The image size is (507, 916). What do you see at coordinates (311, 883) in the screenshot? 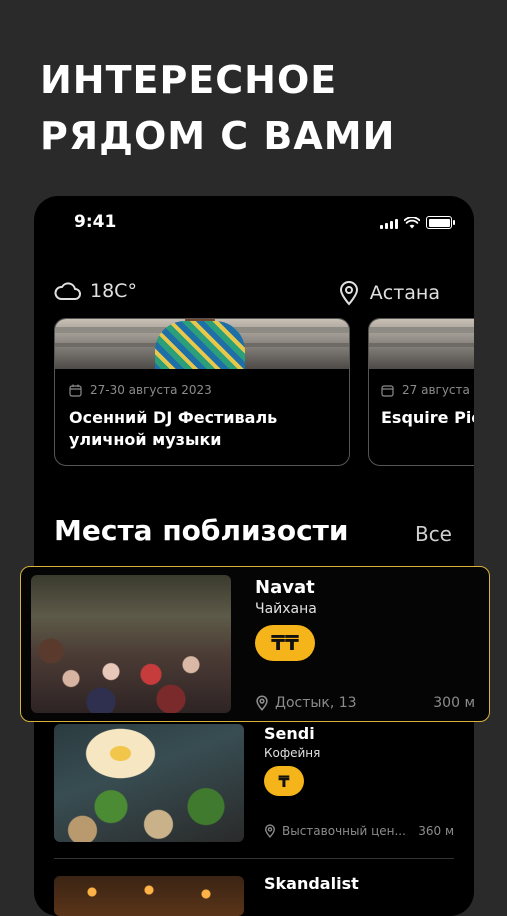
I see `place-name: Skandalist` at bounding box center [311, 883].